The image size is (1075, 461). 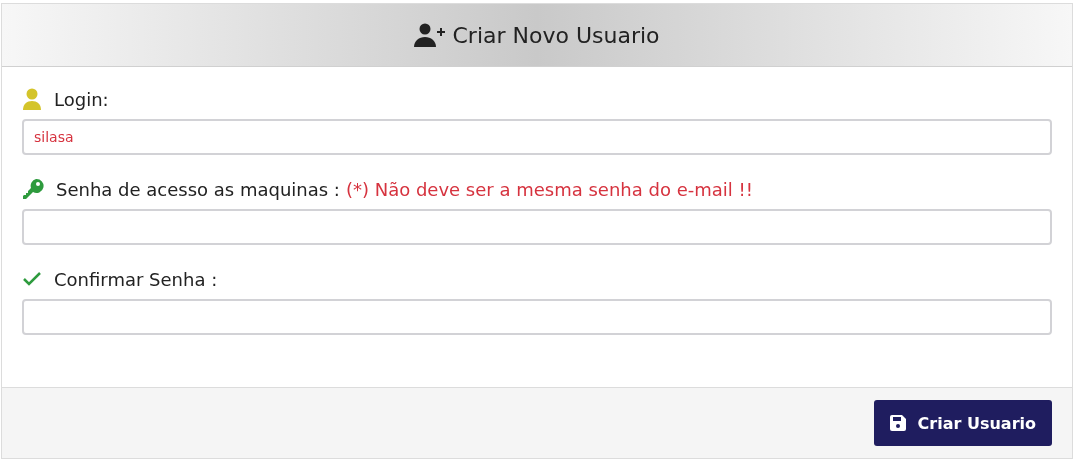 What do you see at coordinates (430, 35) in the screenshot?
I see `user-plus-icon` at bounding box center [430, 35].